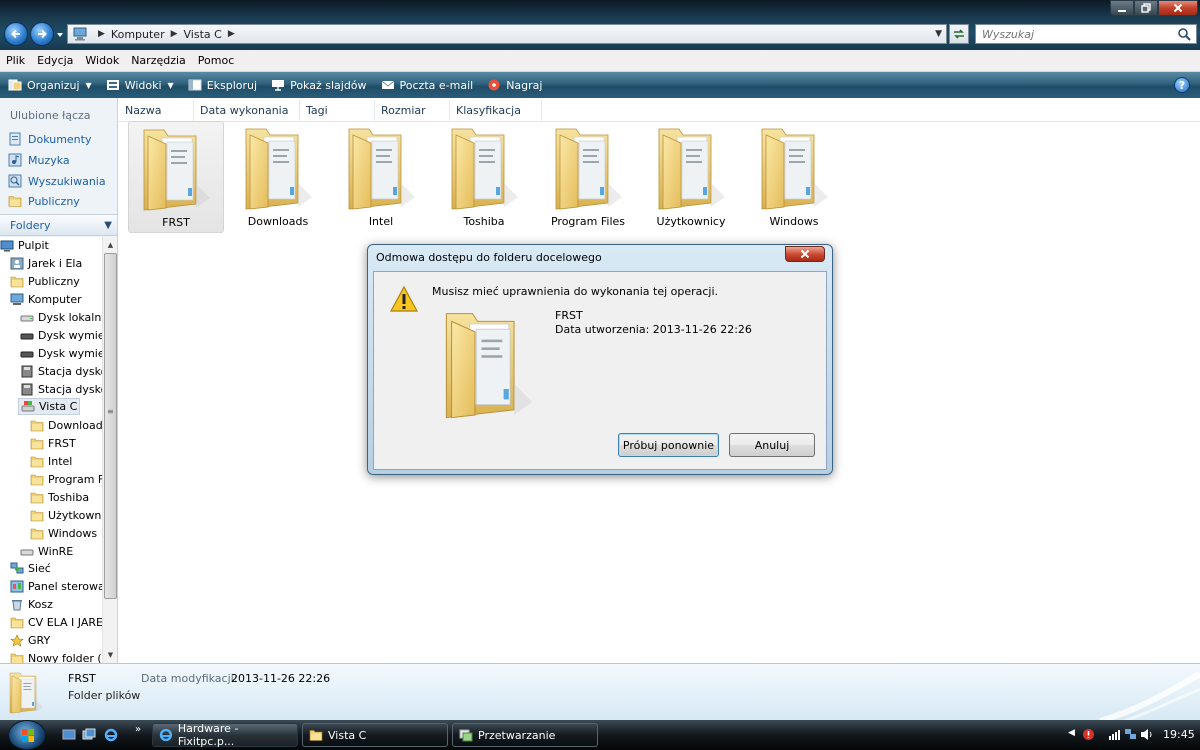  I want to click on menu-file: Plik, so click(15, 60).